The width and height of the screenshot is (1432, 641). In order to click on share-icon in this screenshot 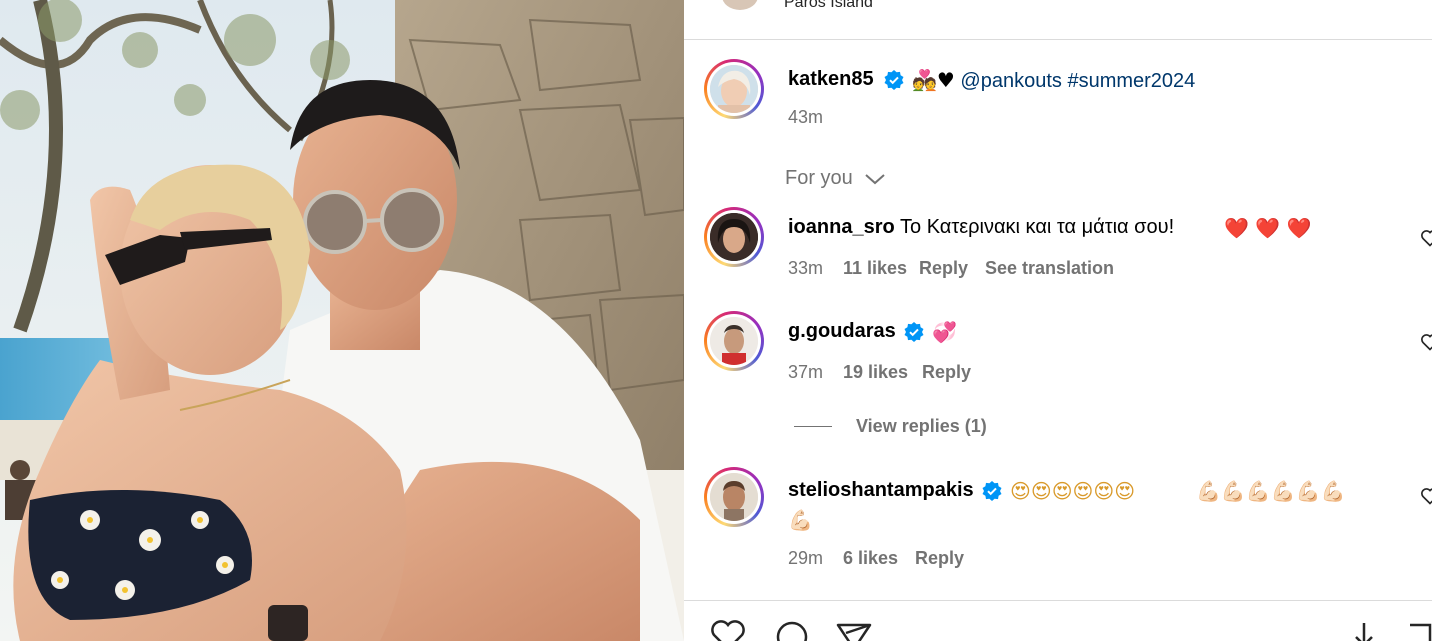, I will do `click(854, 630)`.